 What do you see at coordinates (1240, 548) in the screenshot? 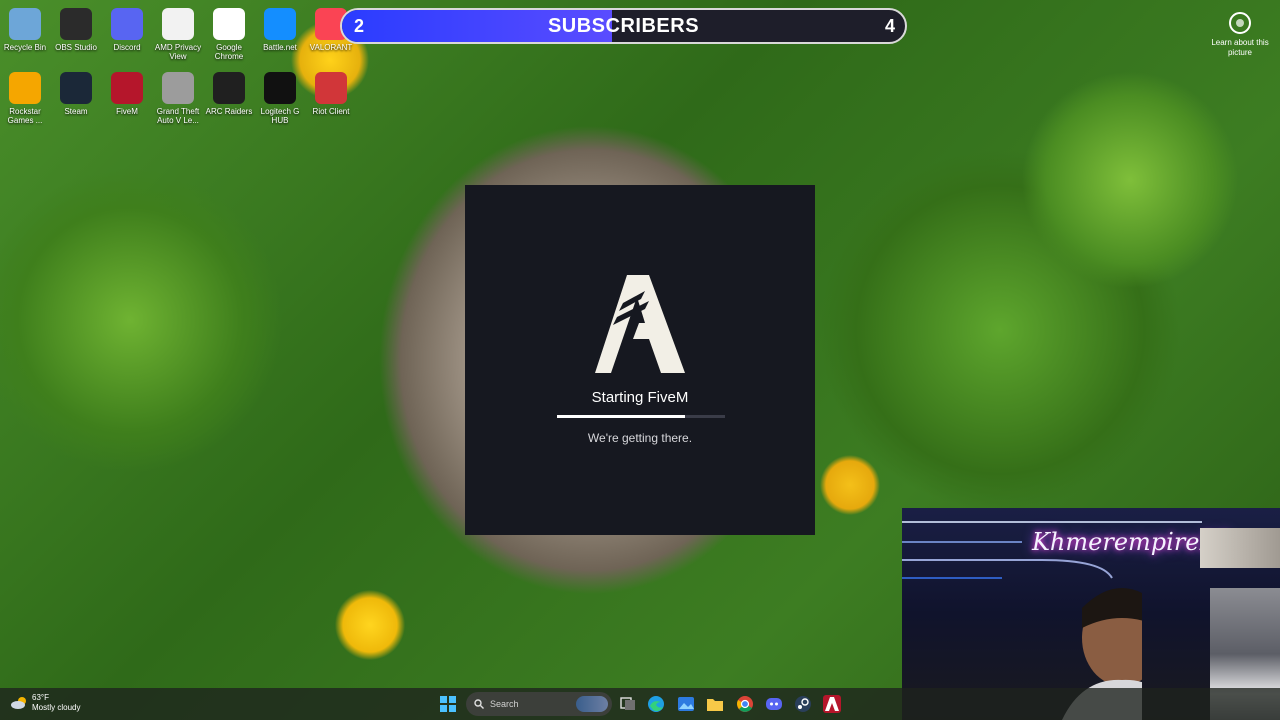
I see `wall-posters` at bounding box center [1240, 548].